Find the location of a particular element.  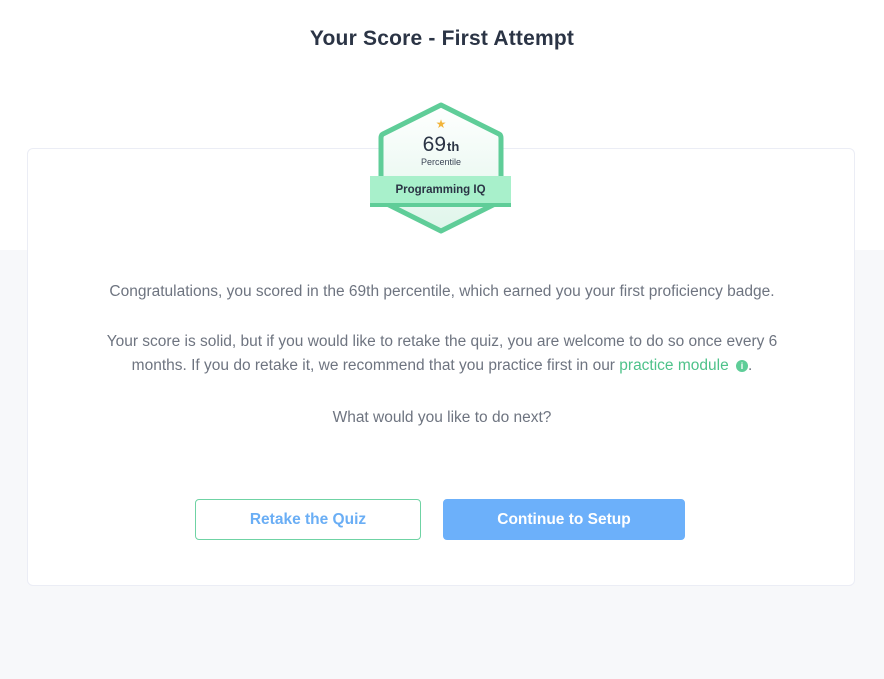

practice-module-link-label: practice module is located at coordinates (673, 365).